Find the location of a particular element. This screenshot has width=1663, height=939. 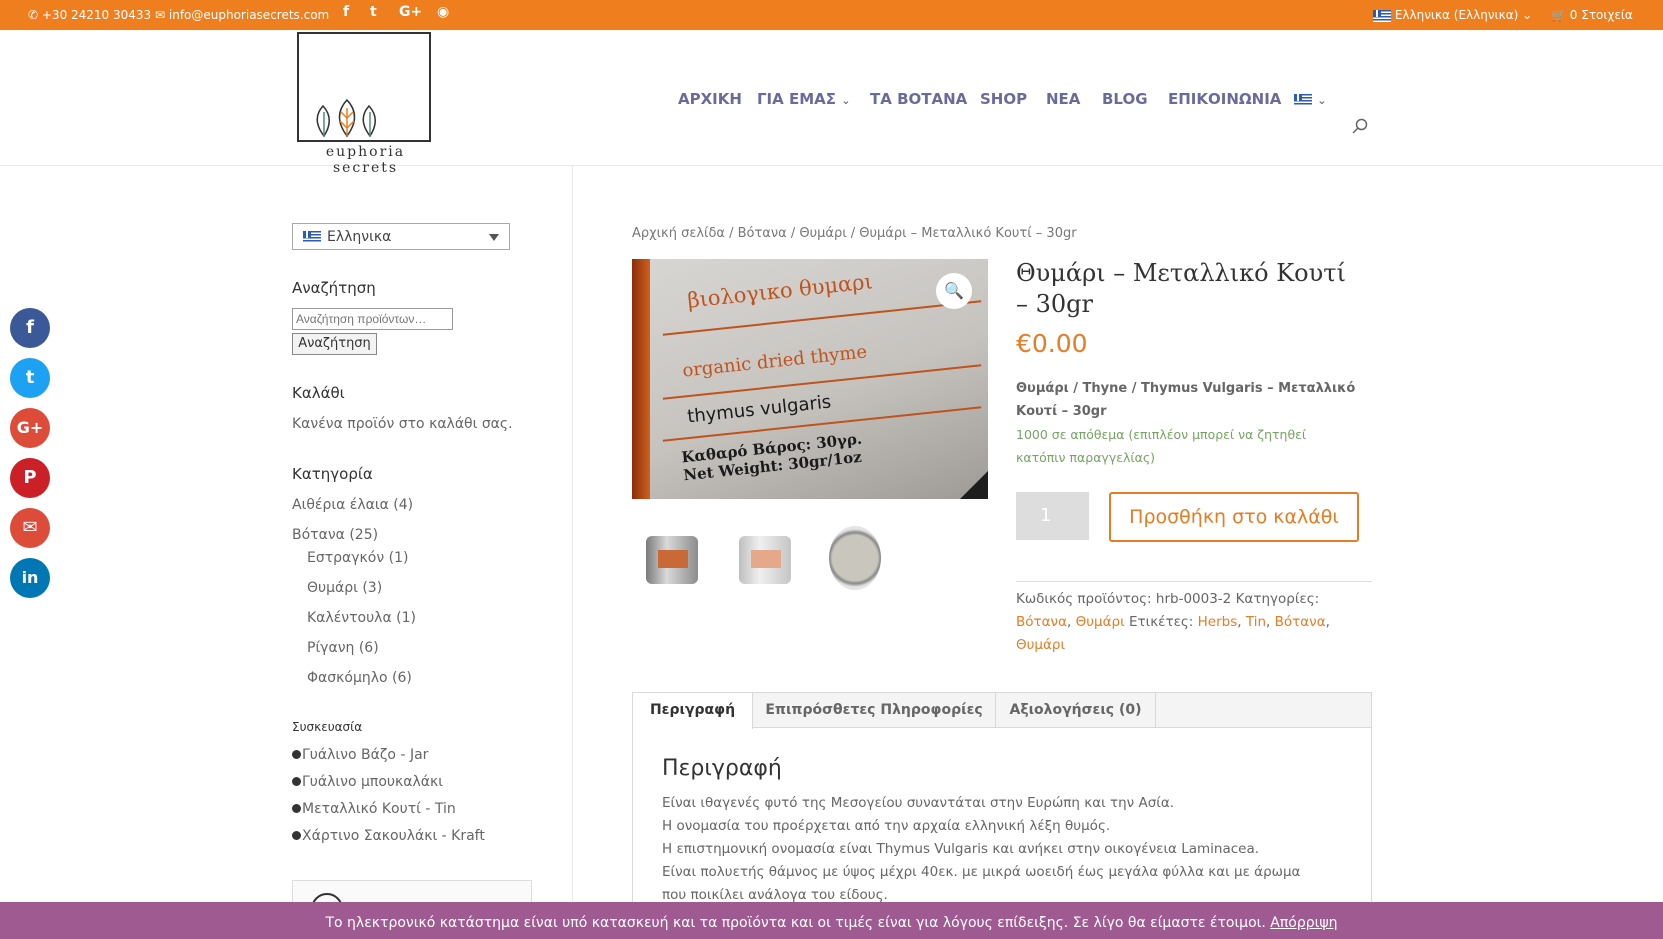

language-switcher: Ελληνικα (Ελληνικα) ⌄ is located at coordinates (1452, 15).